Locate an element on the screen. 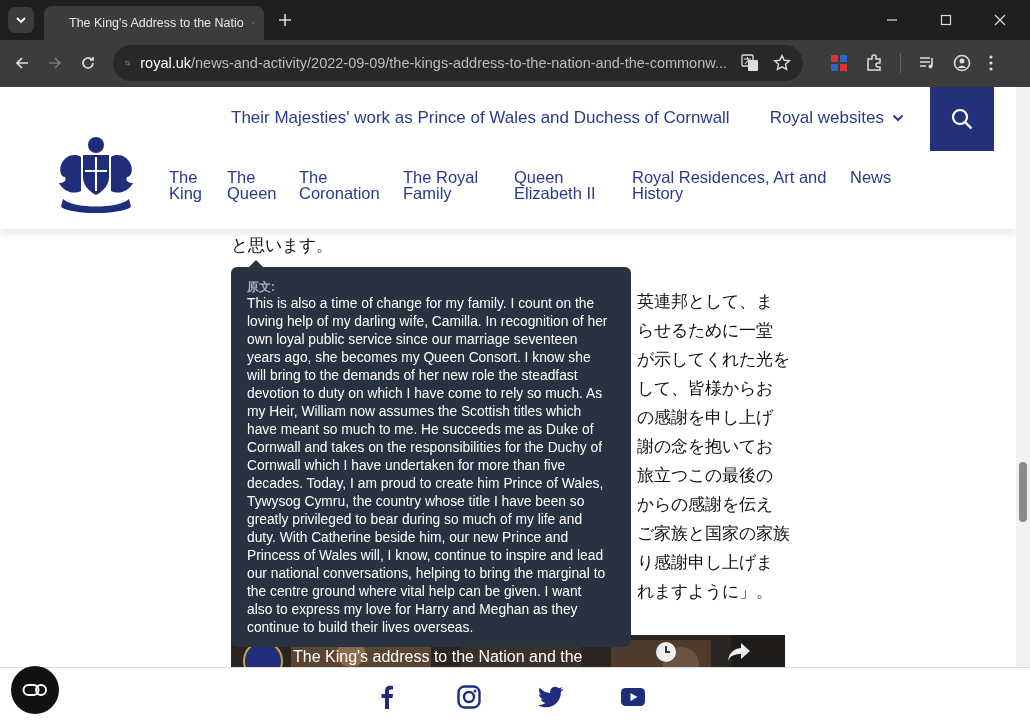 The height and width of the screenshot is (726, 1030). translate-icon is located at coordinates (750, 63).